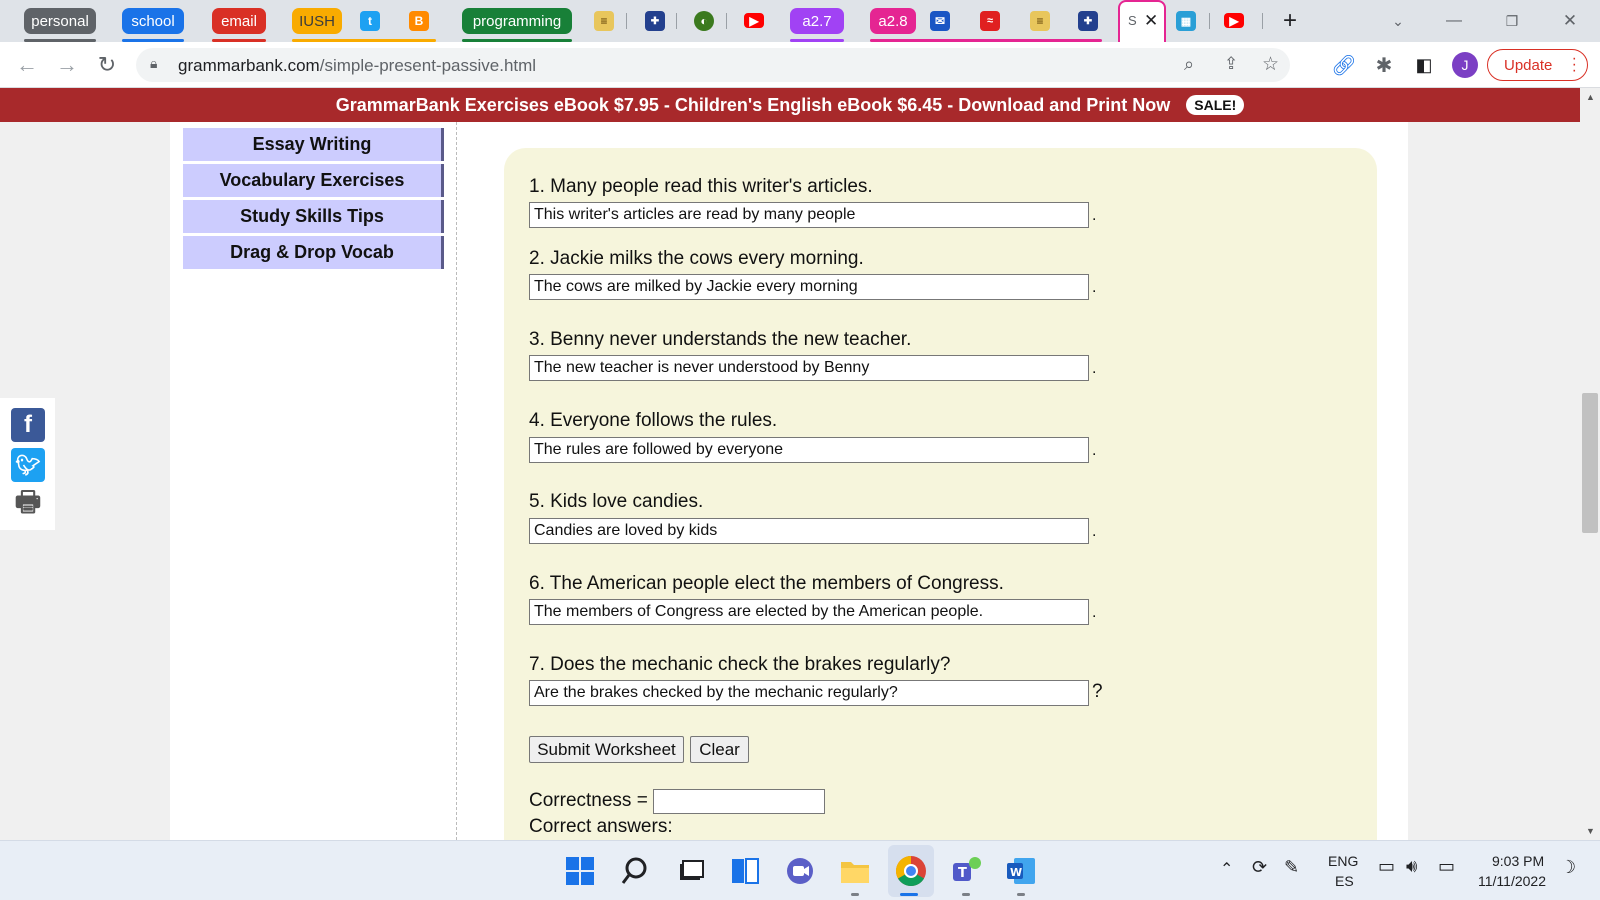  I want to click on update-label: Update, so click(1528, 65).